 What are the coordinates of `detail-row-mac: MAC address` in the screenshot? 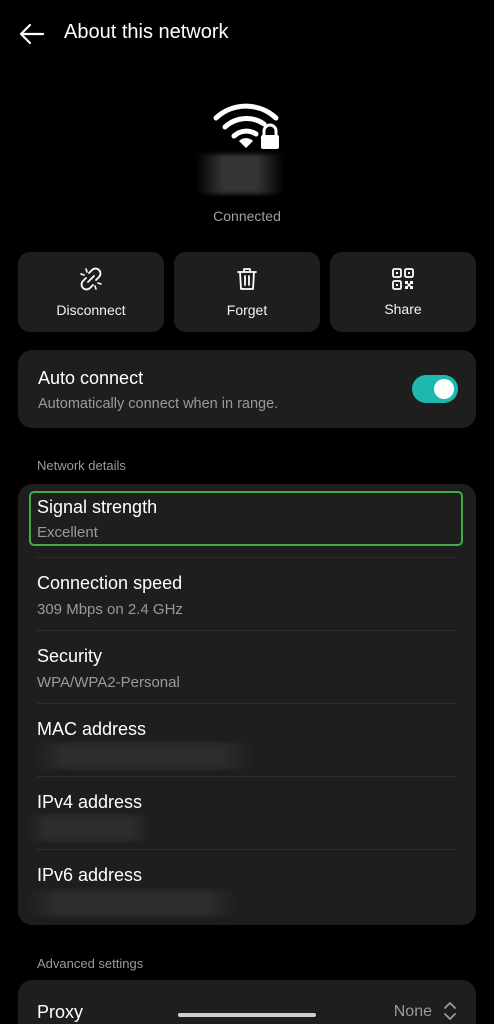 It's located at (247, 740).